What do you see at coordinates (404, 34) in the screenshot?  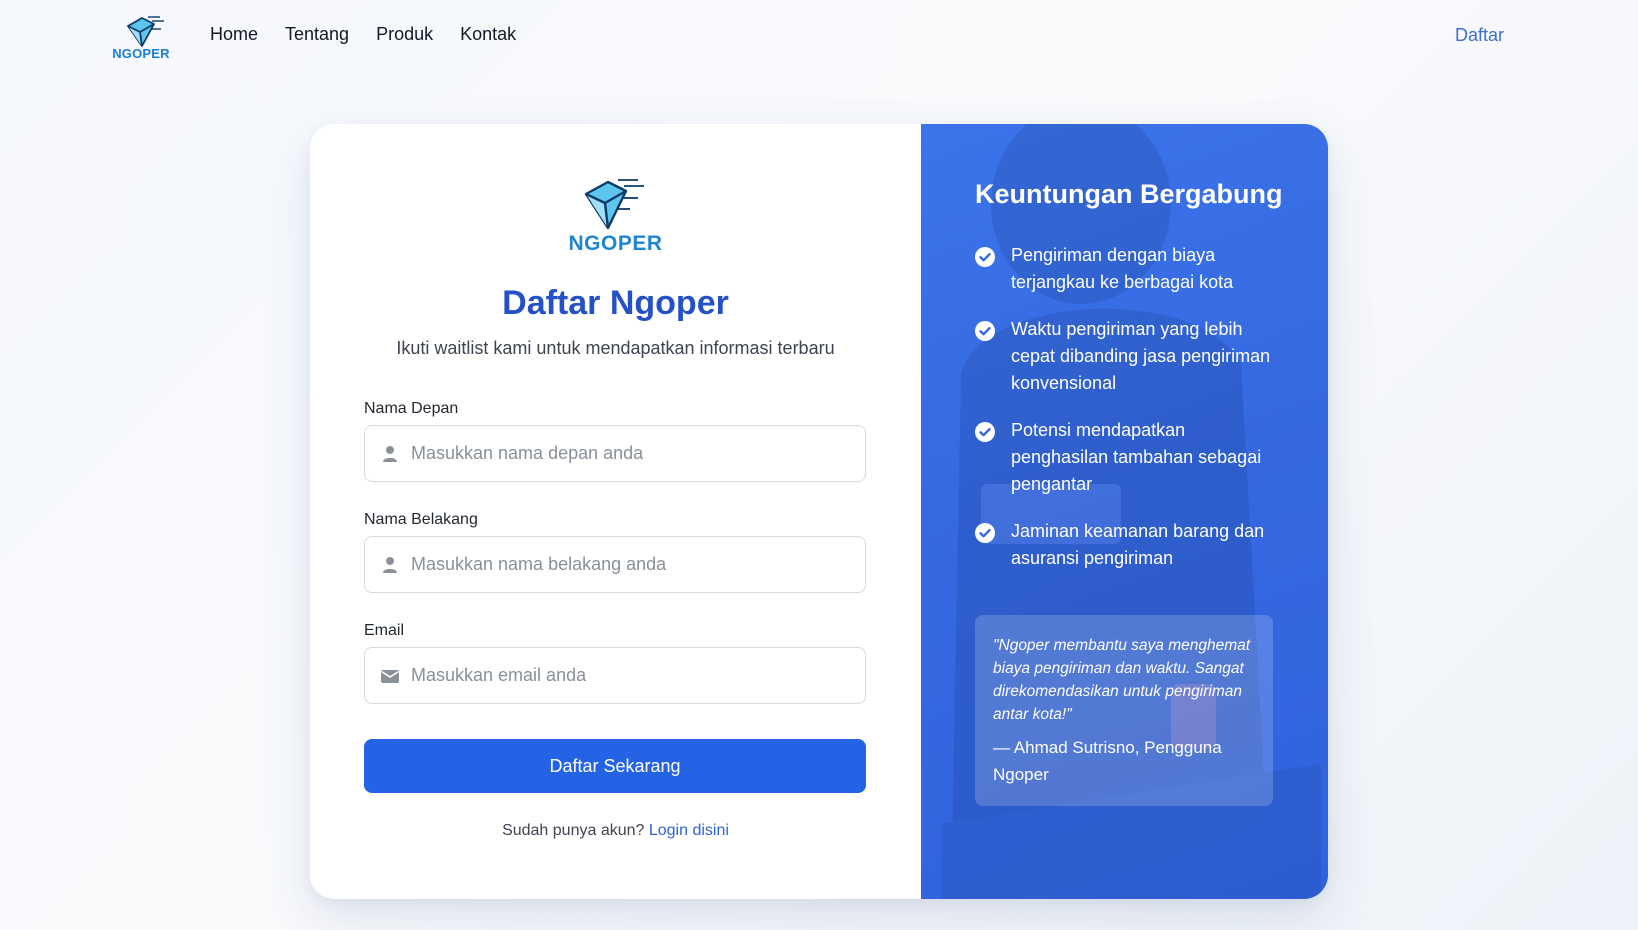 I see `nav-link-produk: Produk` at bounding box center [404, 34].